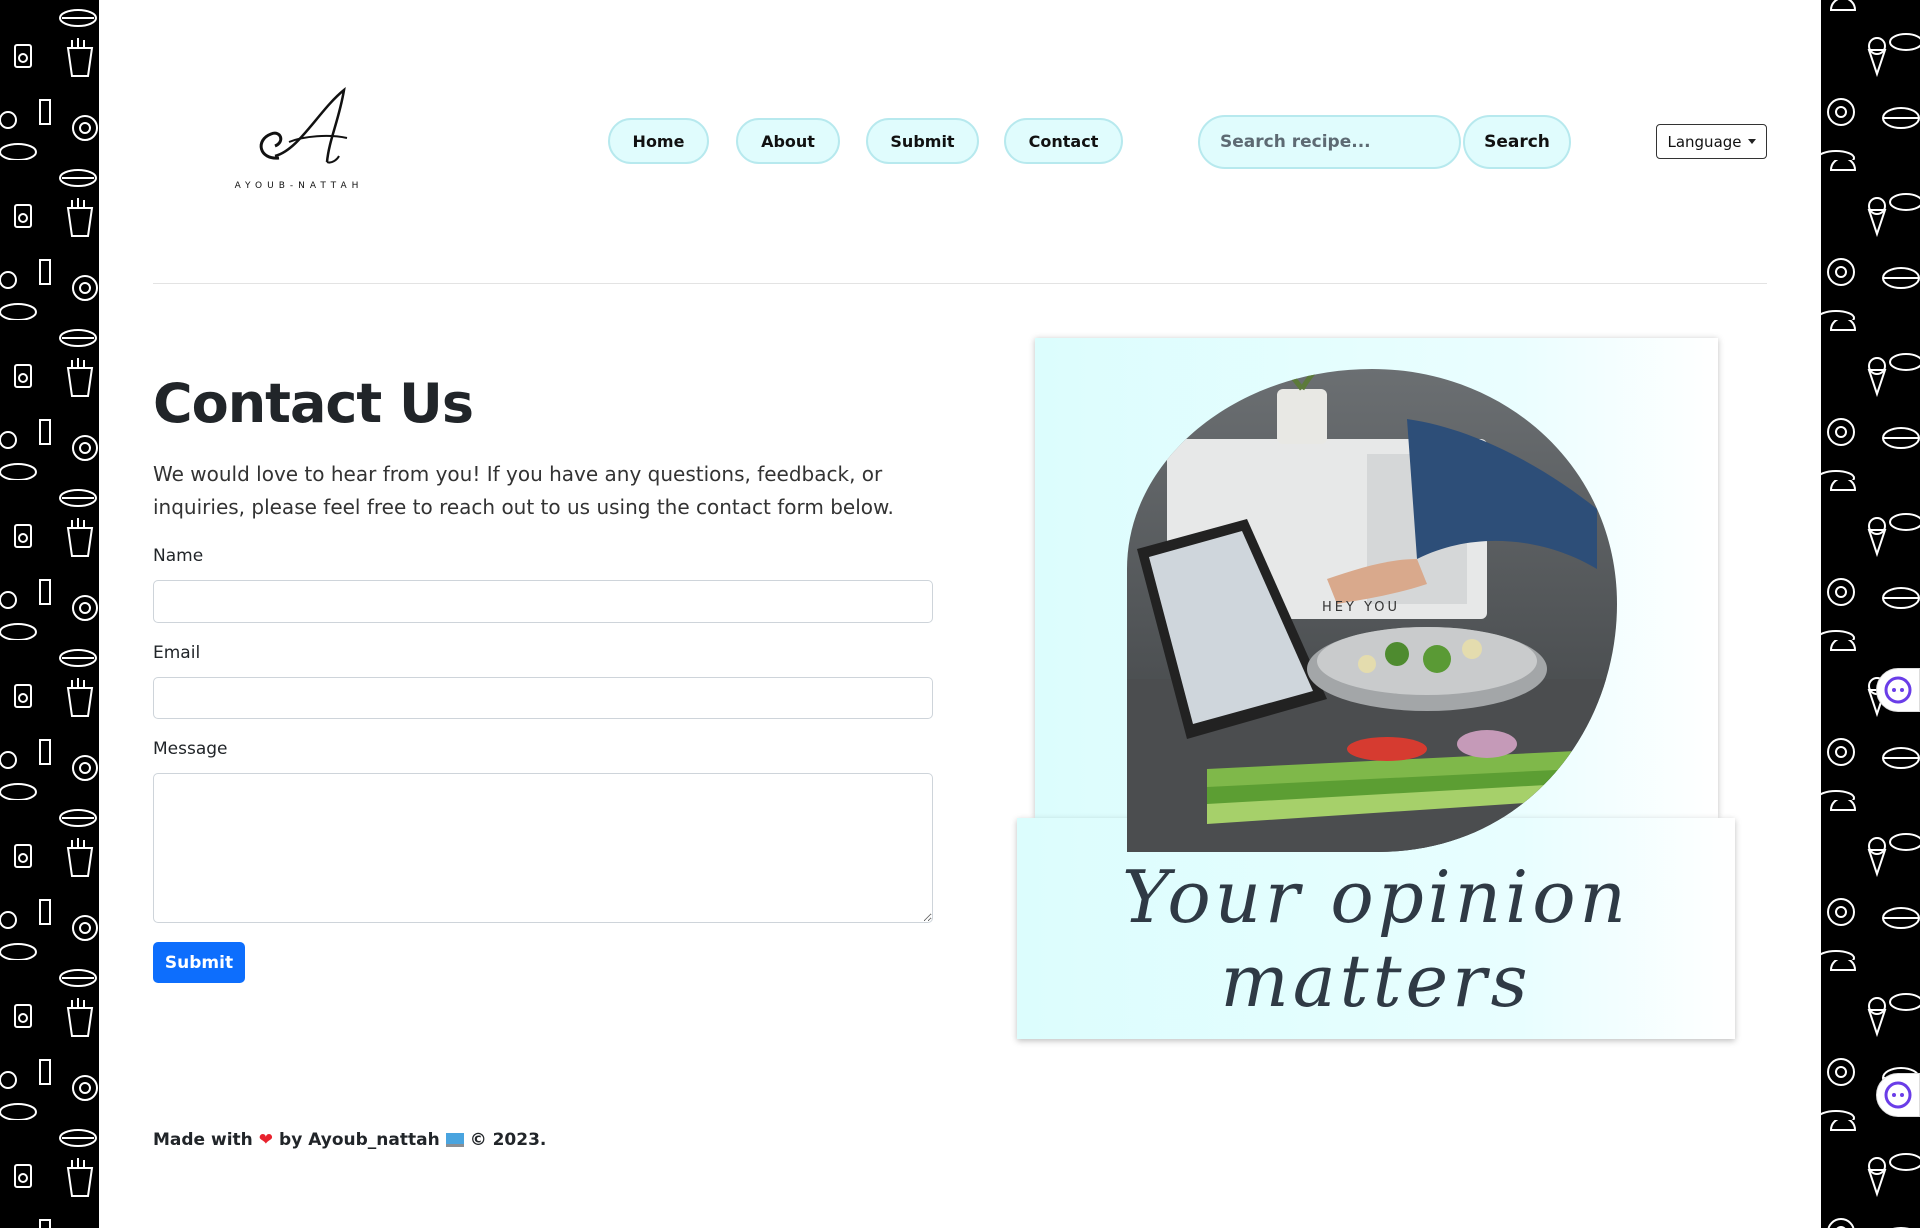 This screenshot has height=1228, width=1920. Describe the element at coordinates (199, 962) in the screenshot. I see `submit-button: Submit` at that location.